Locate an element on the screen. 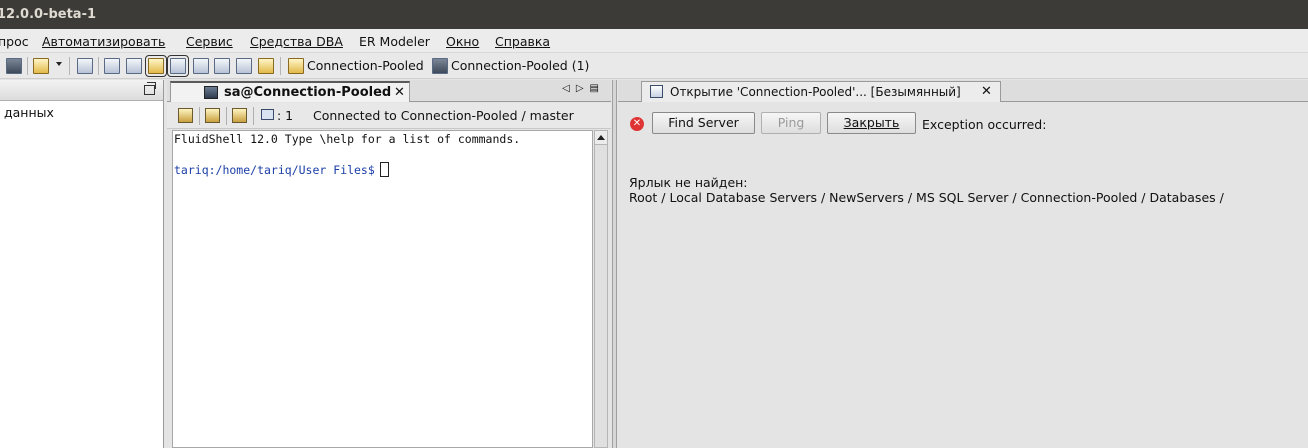  print-icon is located at coordinates (85, 66).